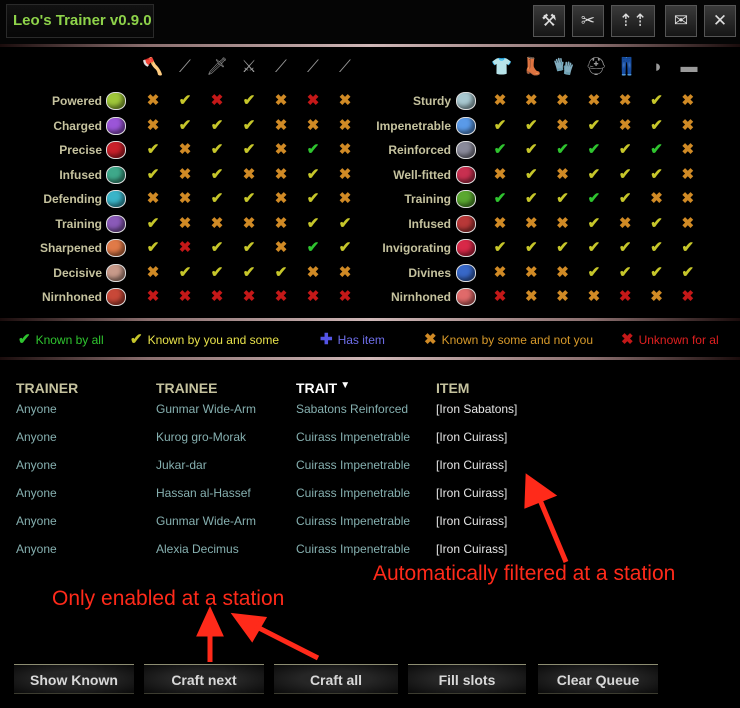 This screenshot has height=708, width=740. Describe the element at coordinates (553, 531) in the screenshot. I see `arrow-filtered-line` at that location.